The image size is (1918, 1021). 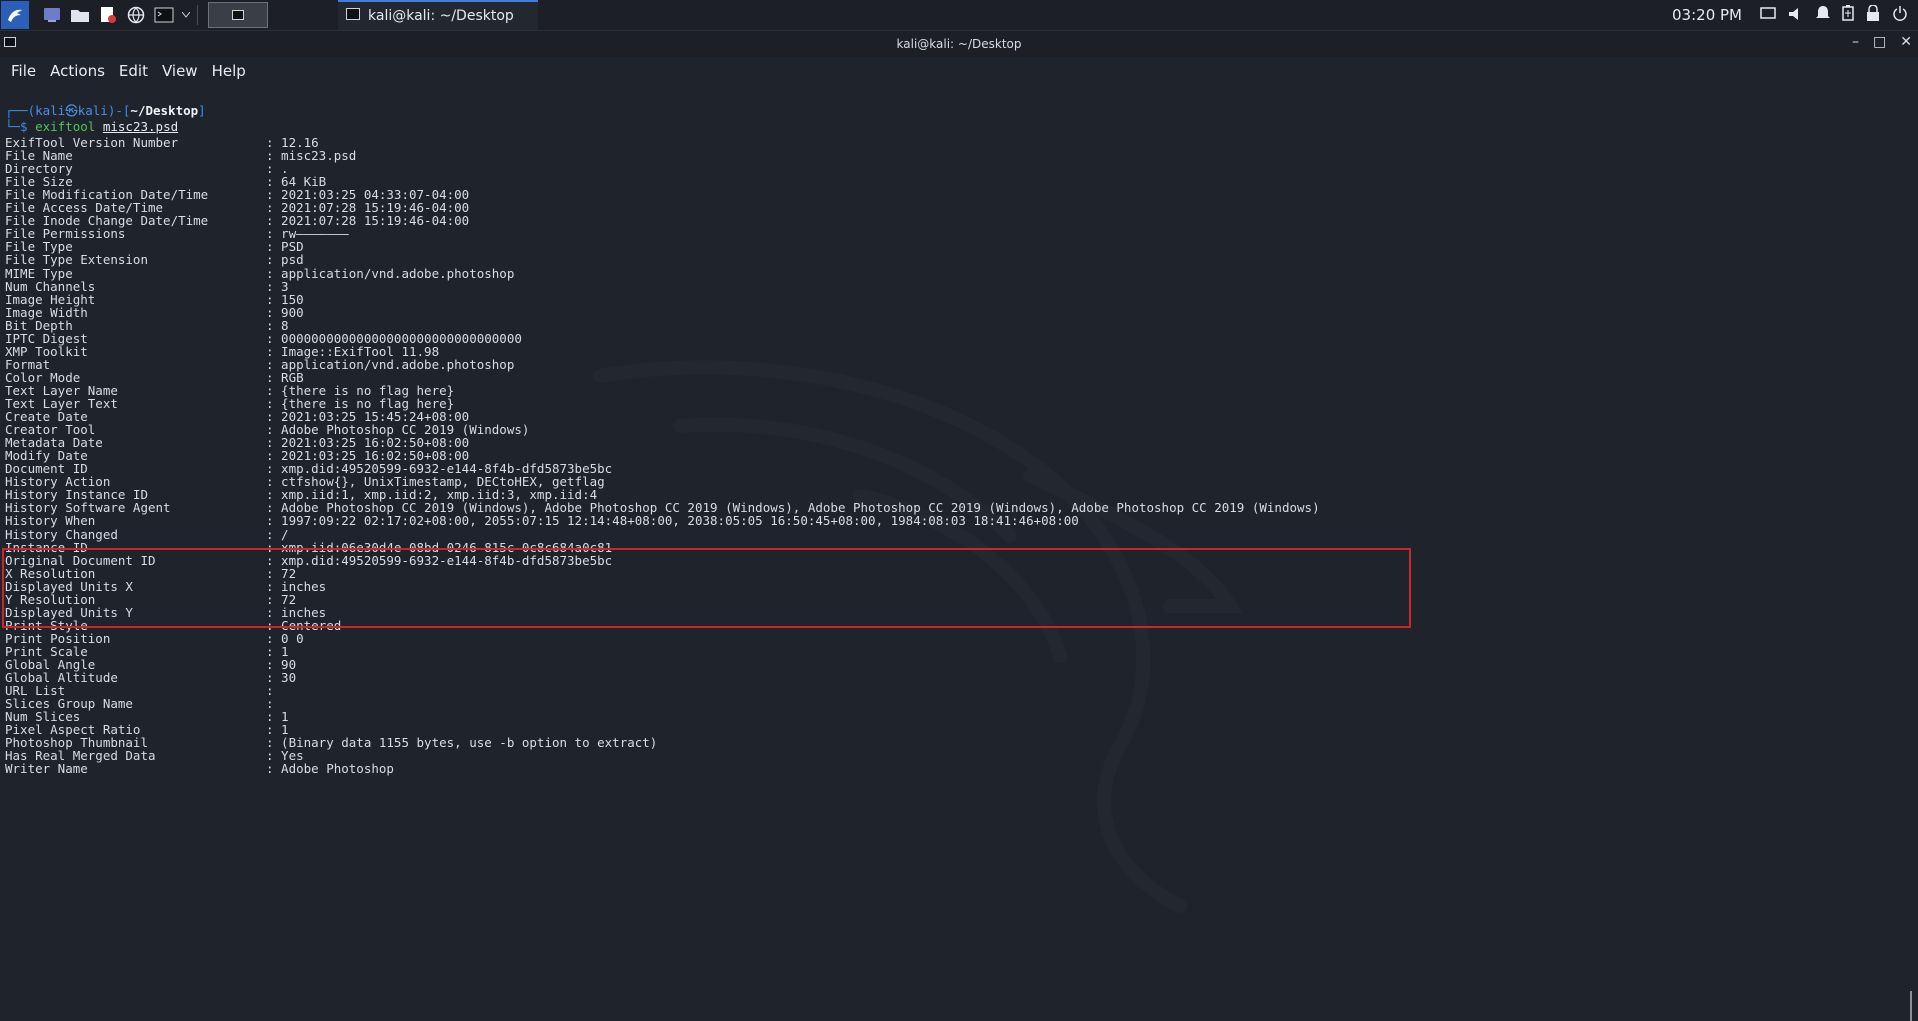 What do you see at coordinates (706, 588) in the screenshot?
I see `history-highlight-box` at bounding box center [706, 588].